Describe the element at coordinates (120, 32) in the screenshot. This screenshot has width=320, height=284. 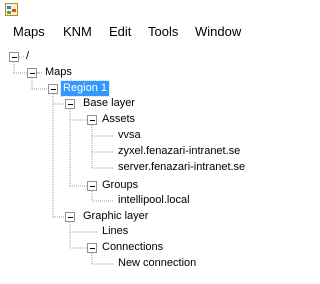
I see `menu-edit: Edit` at that location.